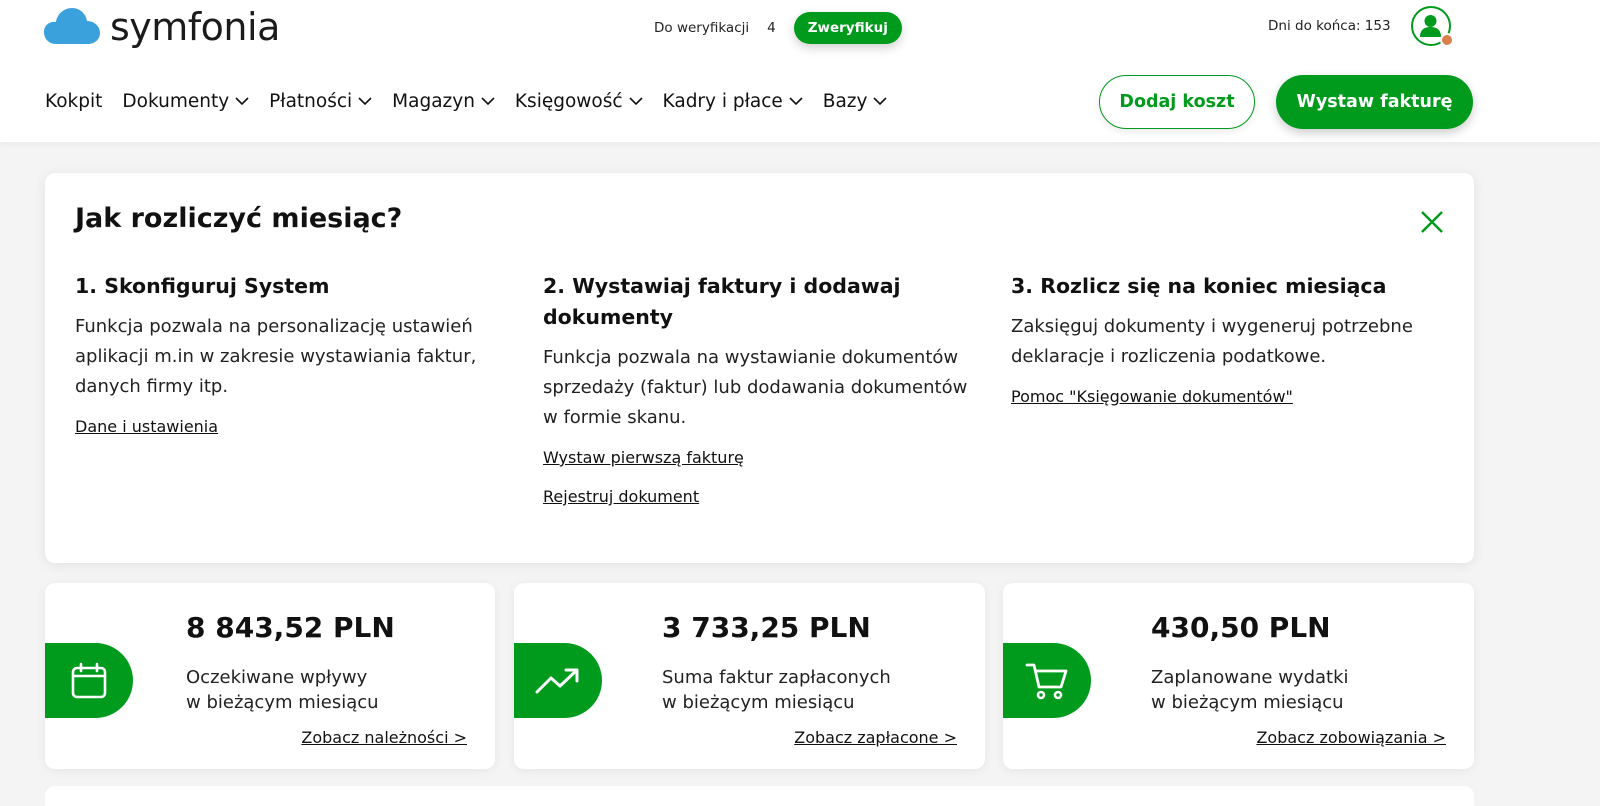 Image resolution: width=1600 pixels, height=806 pixels. Describe the element at coordinates (1177, 102) in the screenshot. I see `add-cost-button: Dodaj koszt` at that location.